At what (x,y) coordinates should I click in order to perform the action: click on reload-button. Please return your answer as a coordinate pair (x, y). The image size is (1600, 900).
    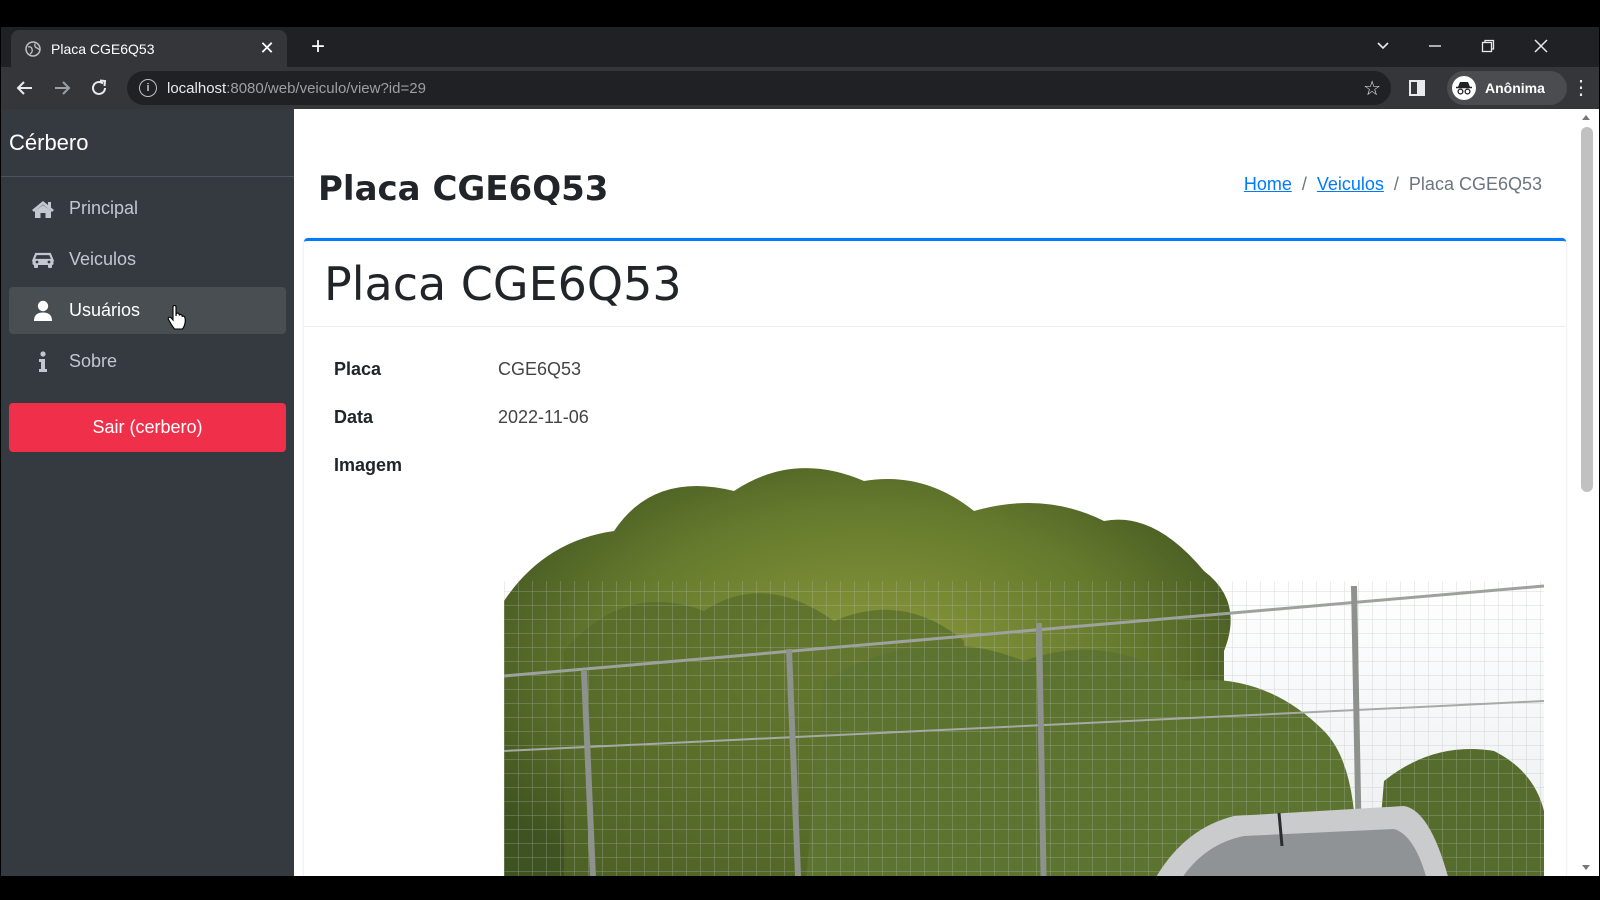
    Looking at the image, I should click on (99, 88).